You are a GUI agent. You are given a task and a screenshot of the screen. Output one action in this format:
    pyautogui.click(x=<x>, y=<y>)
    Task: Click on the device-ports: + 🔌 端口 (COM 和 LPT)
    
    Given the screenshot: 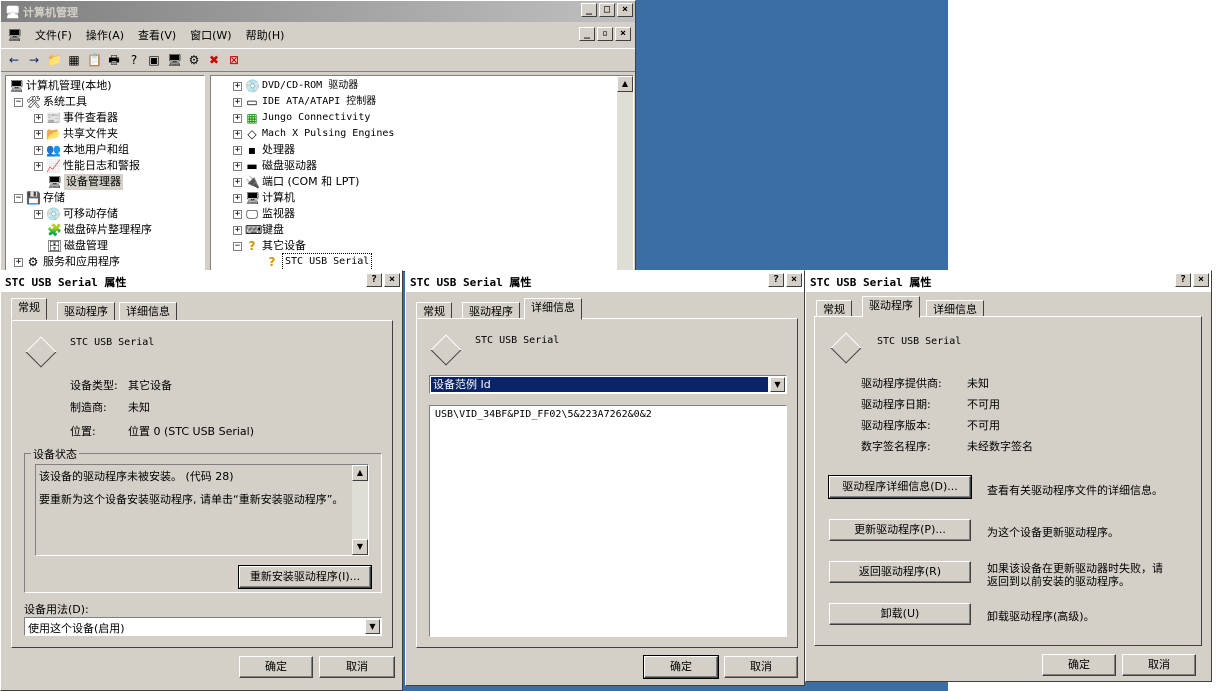 What is the action you would take?
    pyautogui.click(x=296, y=182)
    